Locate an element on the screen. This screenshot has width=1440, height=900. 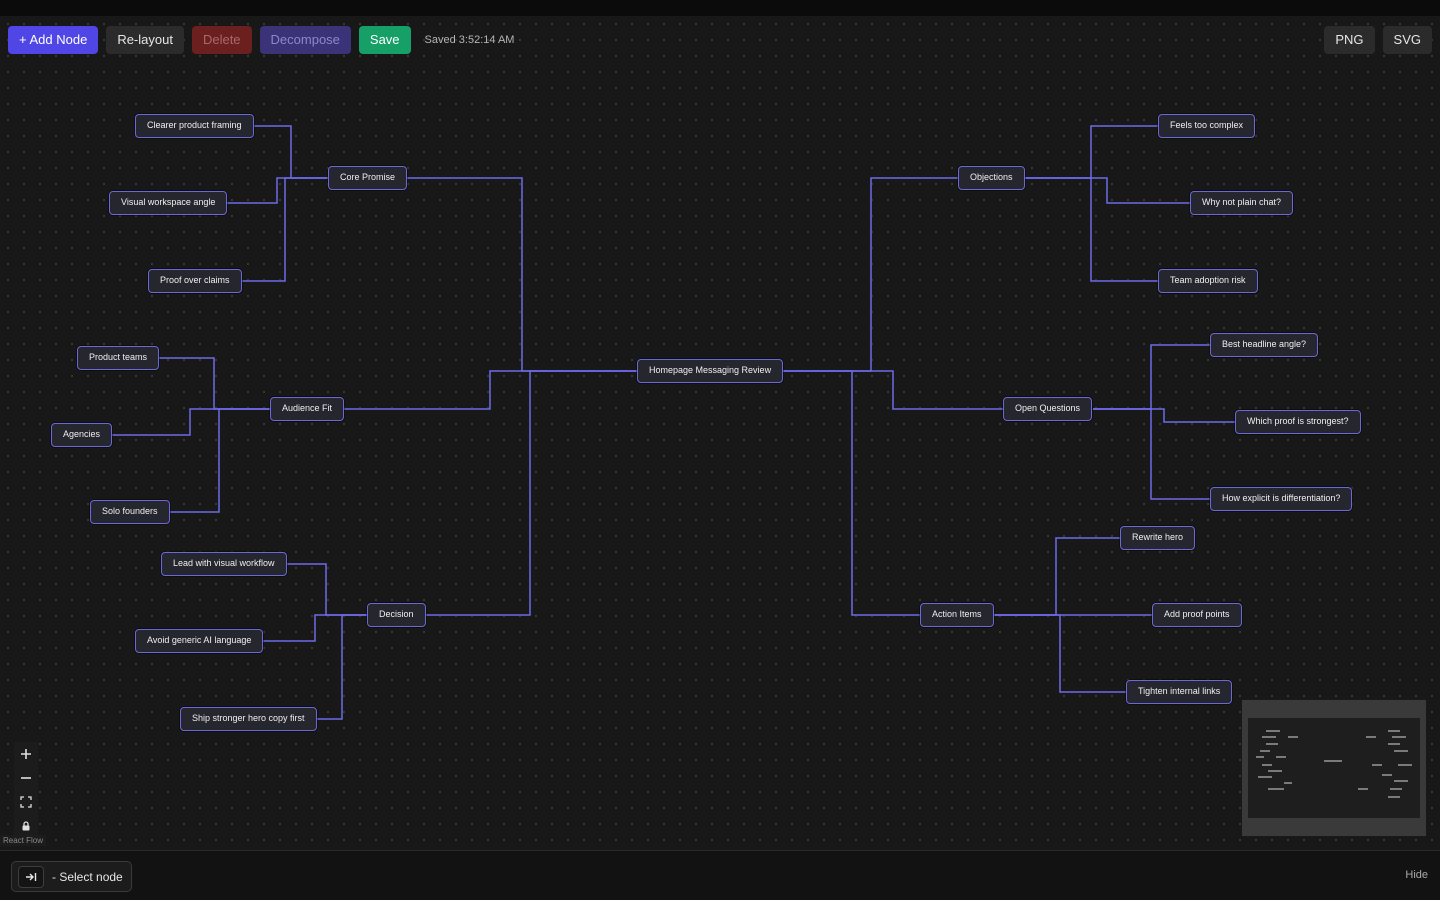
add-node-button: + Add Node is located at coordinates (53, 40).